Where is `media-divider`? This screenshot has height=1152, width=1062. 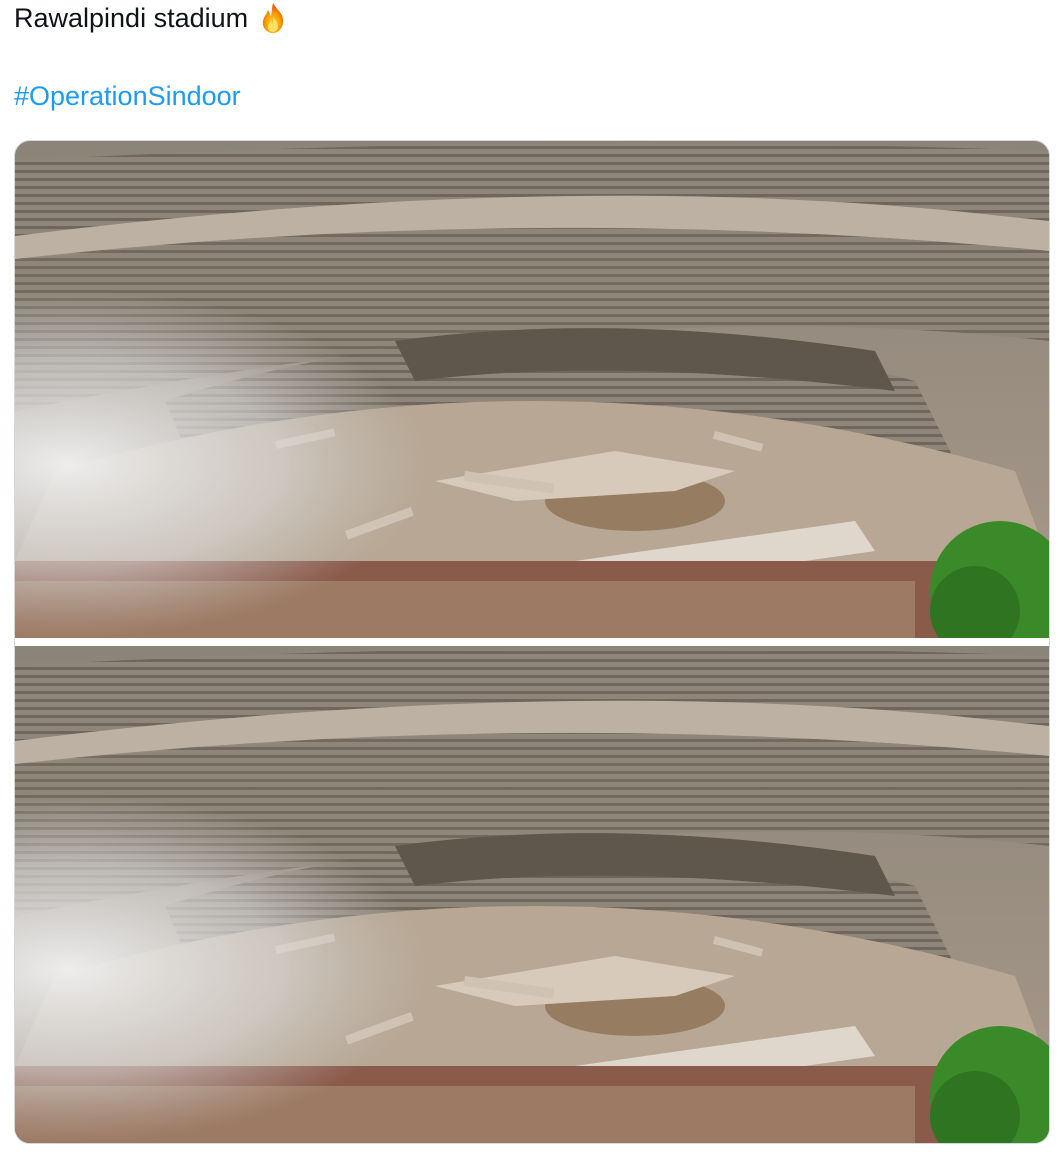 media-divider is located at coordinates (532, 642).